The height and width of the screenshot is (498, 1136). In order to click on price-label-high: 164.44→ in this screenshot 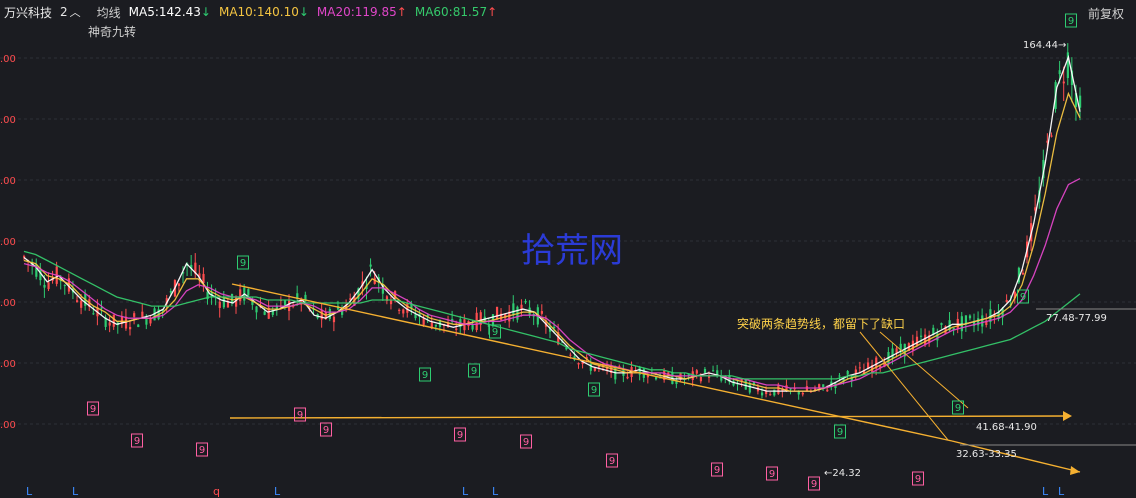, I will do `click(1044, 45)`.